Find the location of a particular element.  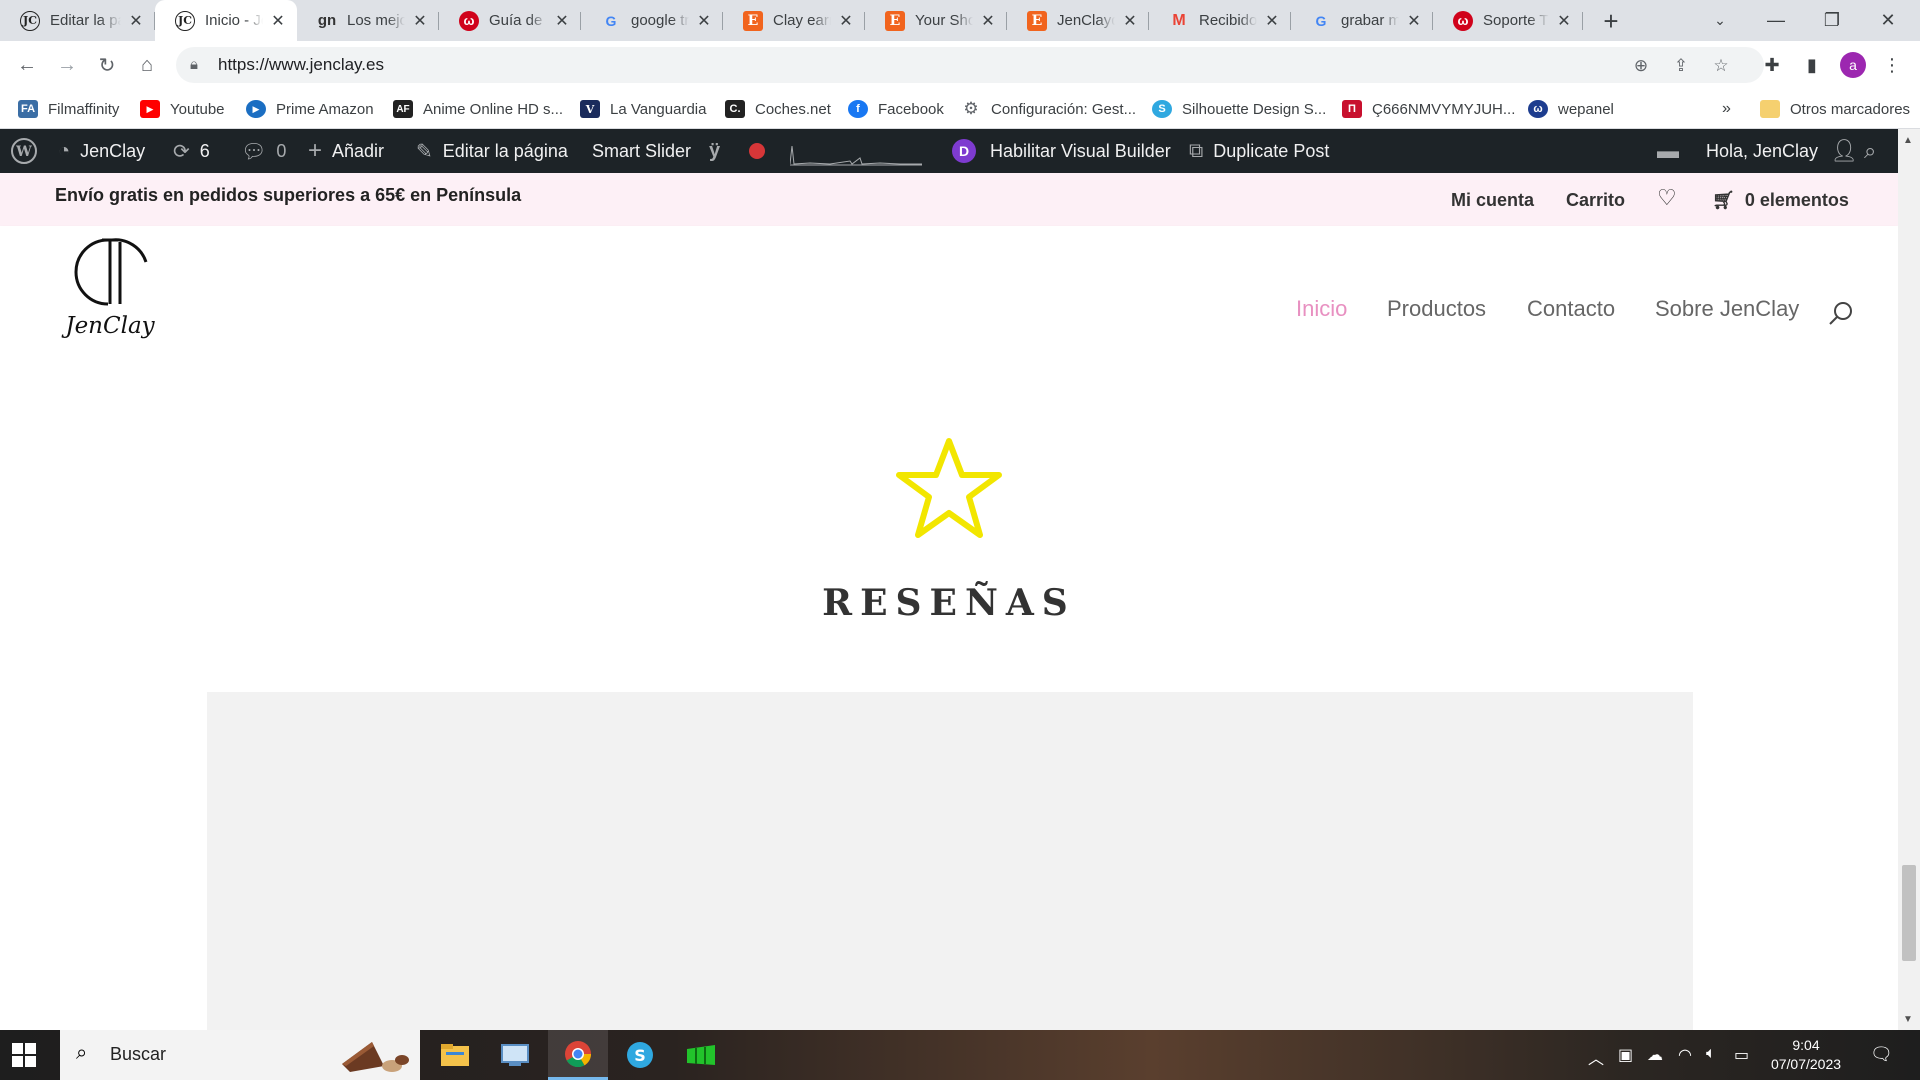

wishlist-heart-icon: ♡ is located at coordinates (1667, 198).